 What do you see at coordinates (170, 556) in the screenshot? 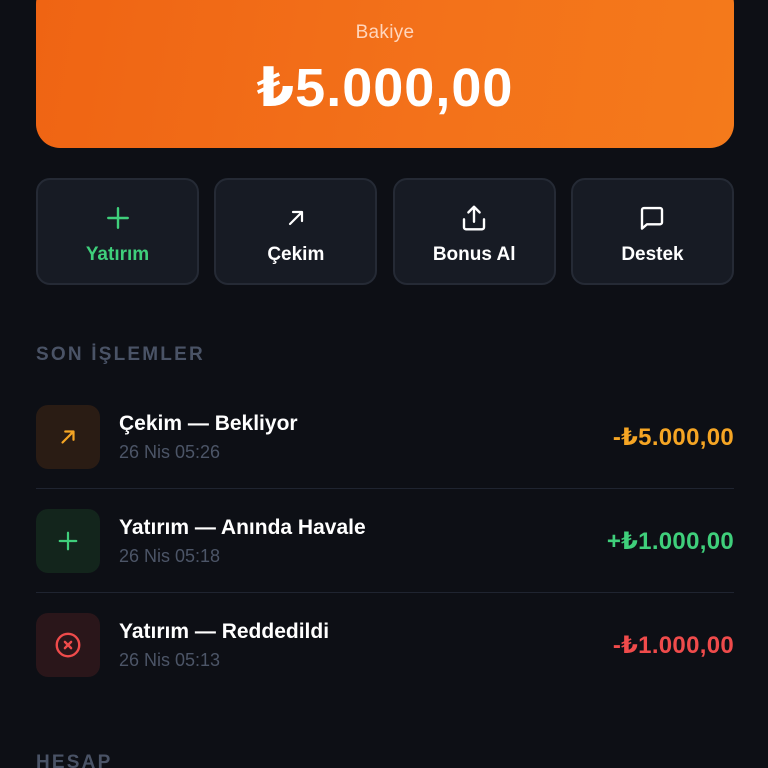
I see `transaction-time: 26 Nis 05:18` at bounding box center [170, 556].